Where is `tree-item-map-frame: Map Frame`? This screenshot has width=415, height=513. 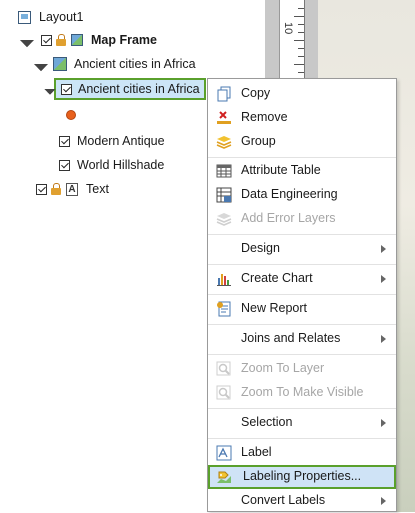
tree-item-map-frame: Map Frame is located at coordinates (88, 40).